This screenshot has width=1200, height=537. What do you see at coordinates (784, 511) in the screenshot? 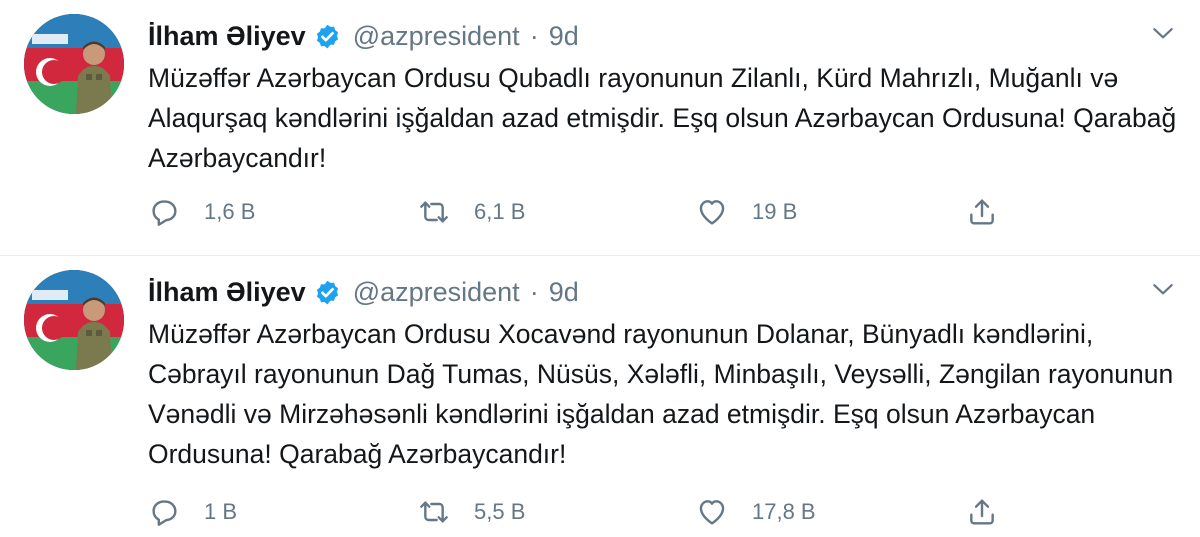
I see `like-count: 17,8 B` at bounding box center [784, 511].